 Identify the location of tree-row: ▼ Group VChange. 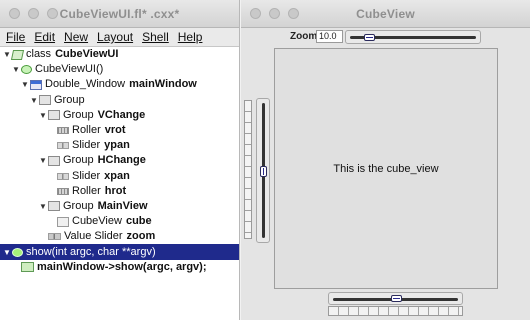
(119, 115).